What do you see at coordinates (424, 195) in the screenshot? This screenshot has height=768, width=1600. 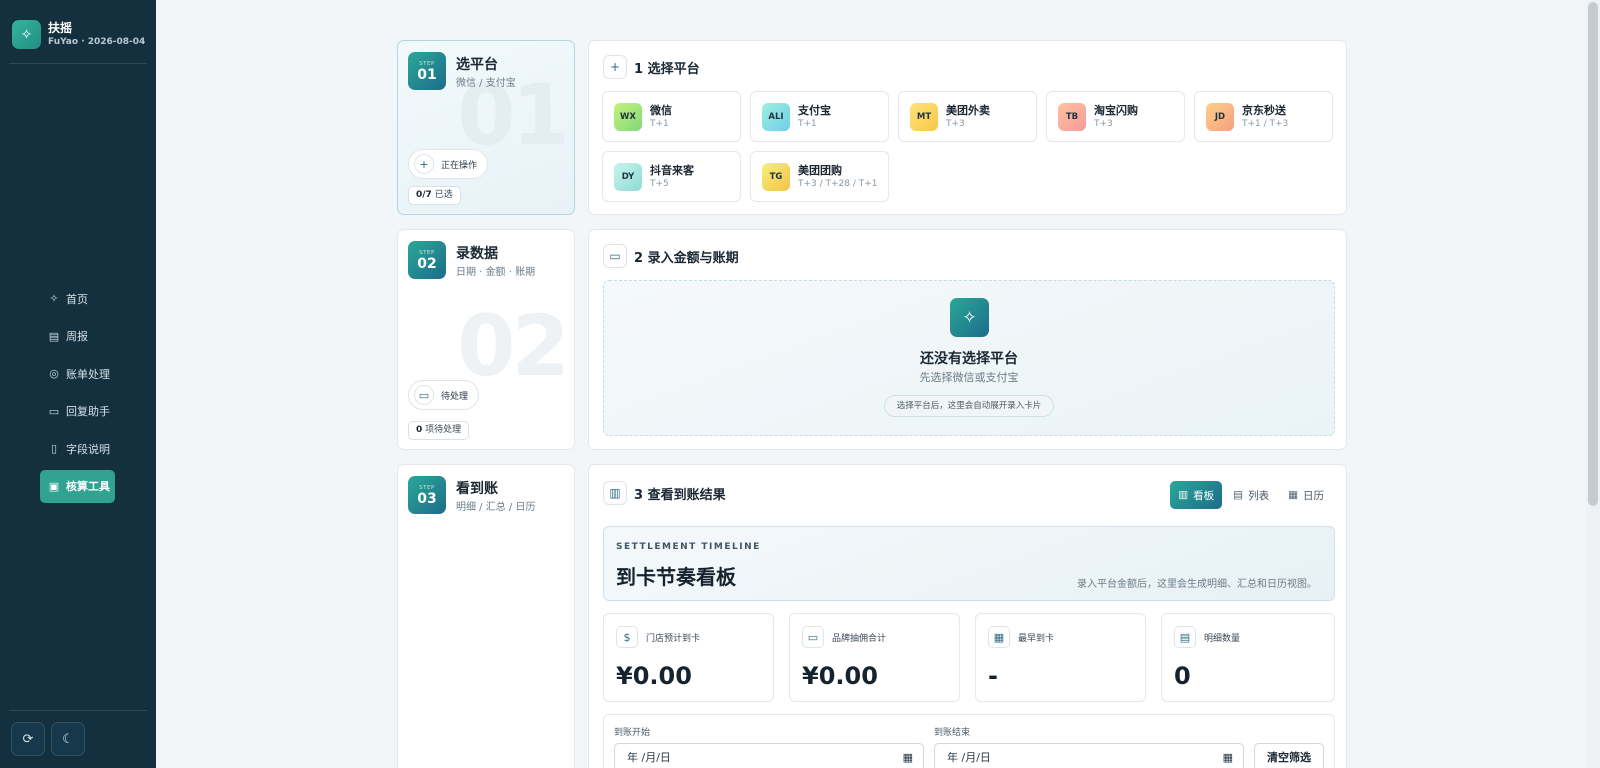 I see `step-count-number: 0/7` at bounding box center [424, 195].